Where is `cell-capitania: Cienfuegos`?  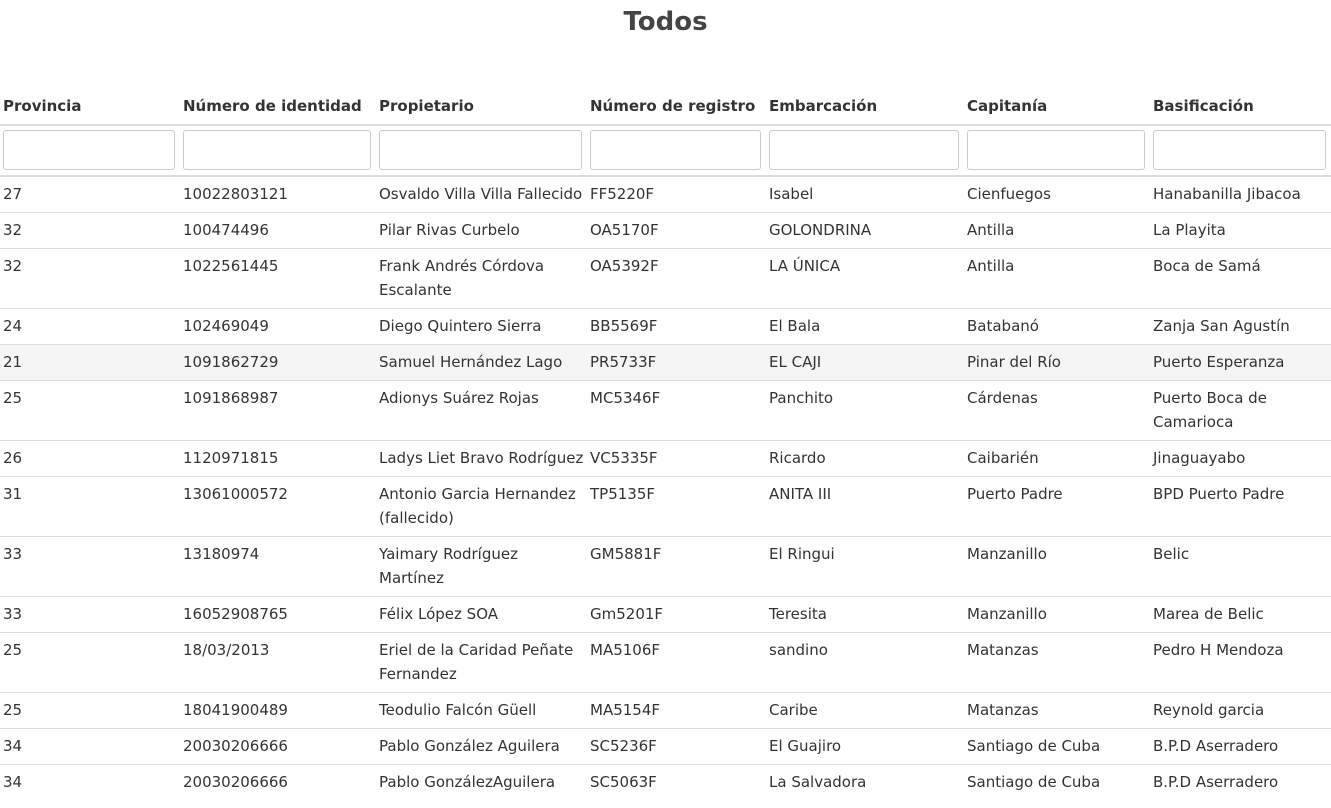
cell-capitania: Cienfuegos is located at coordinates (1057, 194).